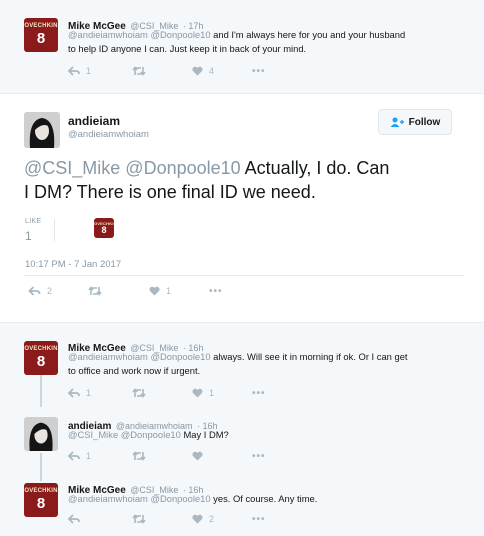  What do you see at coordinates (178, 521) in the screenshot?
I see `tweet-actions: 2 •••` at bounding box center [178, 521].